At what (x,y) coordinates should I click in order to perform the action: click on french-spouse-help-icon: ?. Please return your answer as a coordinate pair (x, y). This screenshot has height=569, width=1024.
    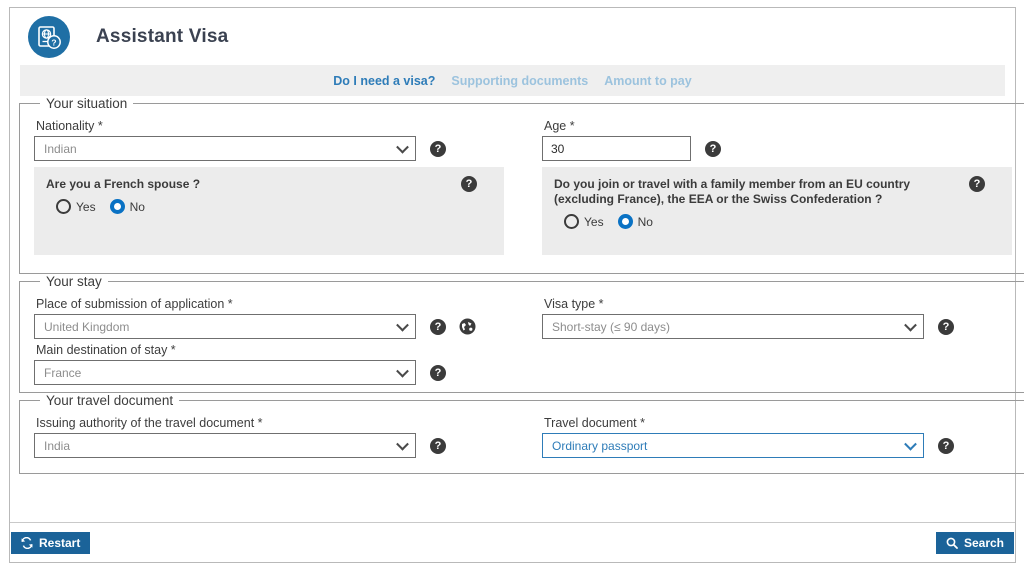
    Looking at the image, I should click on (469, 184).